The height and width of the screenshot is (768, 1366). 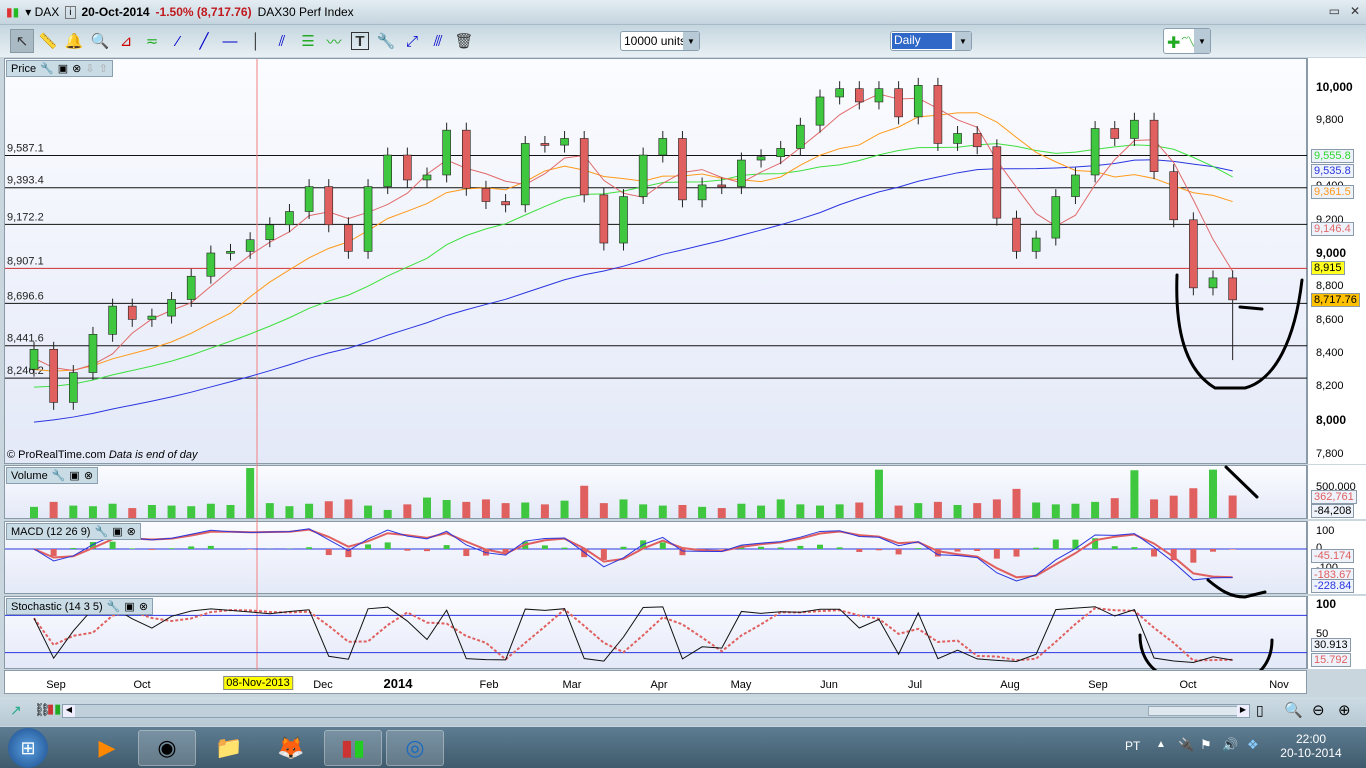 What do you see at coordinates (1193, 711) in the screenshot?
I see `scrollbar-thumb` at bounding box center [1193, 711].